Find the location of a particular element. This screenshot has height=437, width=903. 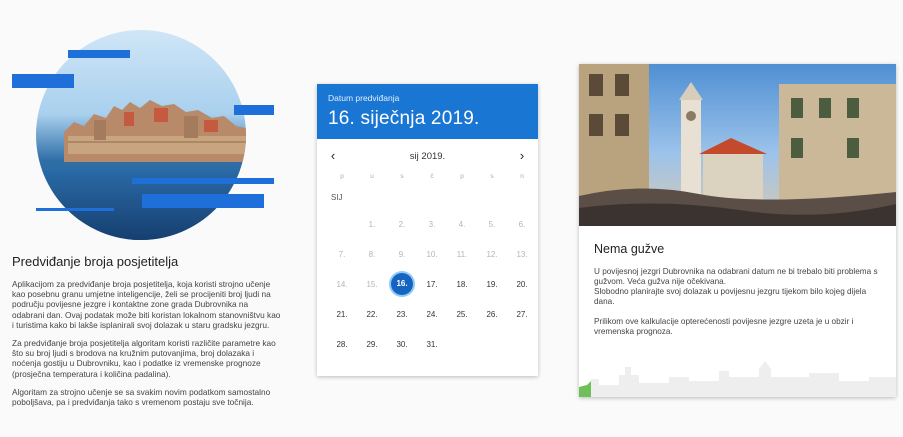

chevron-right-icon: › is located at coordinates (522, 155).